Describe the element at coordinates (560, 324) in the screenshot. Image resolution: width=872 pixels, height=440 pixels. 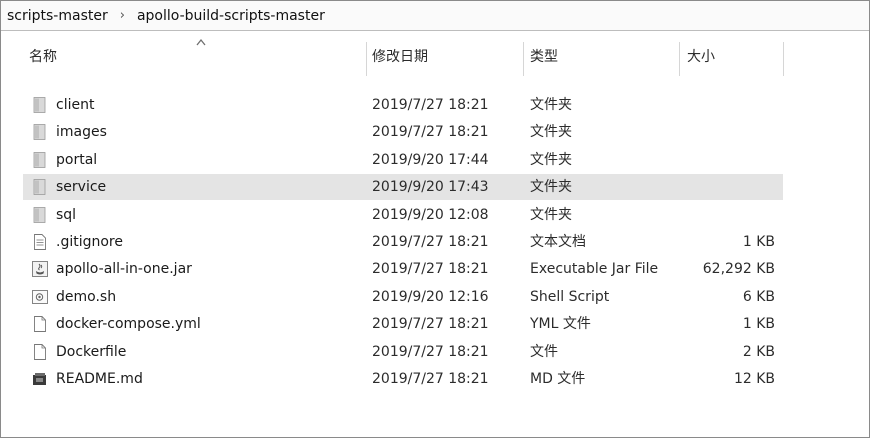
I see `file-type: YML 文件` at that location.